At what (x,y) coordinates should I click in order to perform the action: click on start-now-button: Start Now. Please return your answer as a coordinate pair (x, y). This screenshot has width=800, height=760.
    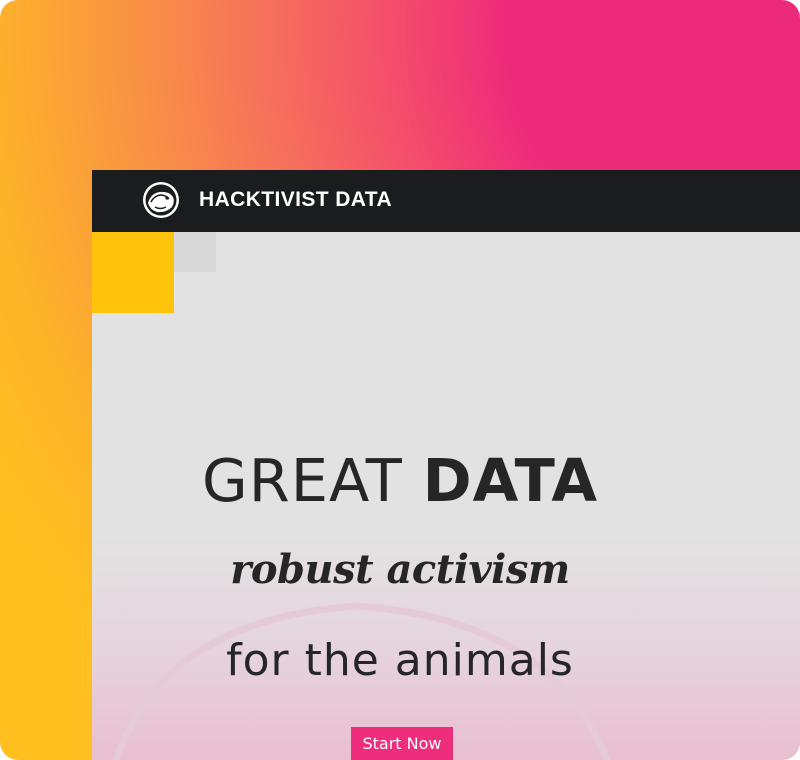
    Looking at the image, I should click on (402, 743).